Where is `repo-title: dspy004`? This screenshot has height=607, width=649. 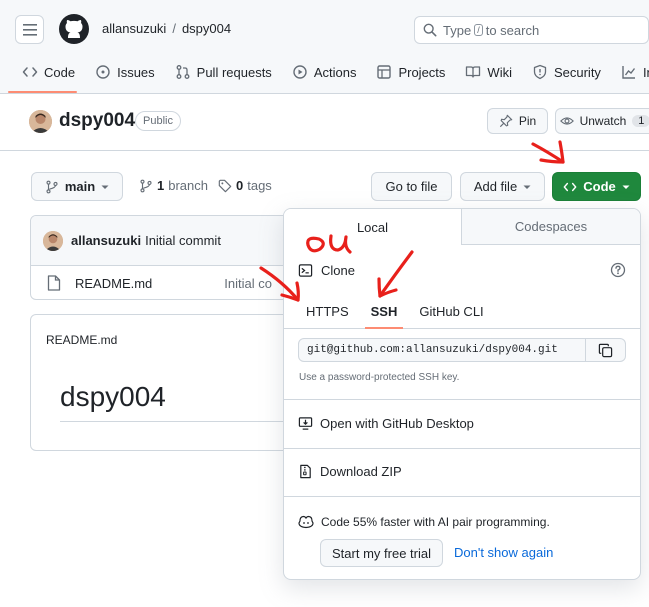 repo-title: dspy004 is located at coordinates (97, 121).